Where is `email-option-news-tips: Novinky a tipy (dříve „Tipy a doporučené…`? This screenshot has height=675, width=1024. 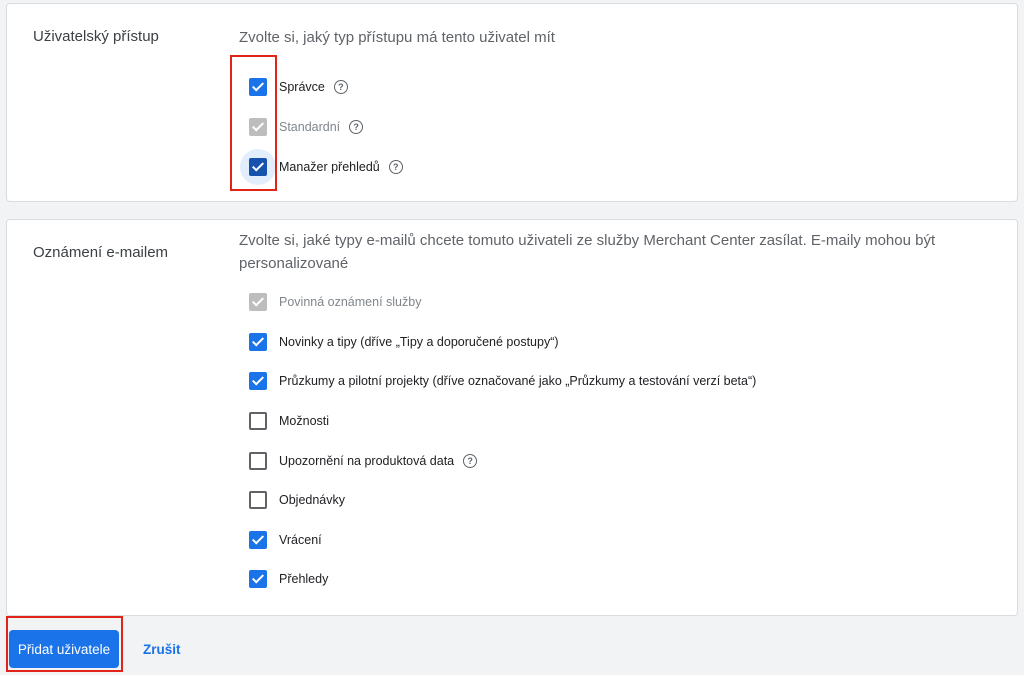
email-option-news-tips: Novinky a tipy (dříve „Tipy a doporučené… is located at coordinates (404, 342).